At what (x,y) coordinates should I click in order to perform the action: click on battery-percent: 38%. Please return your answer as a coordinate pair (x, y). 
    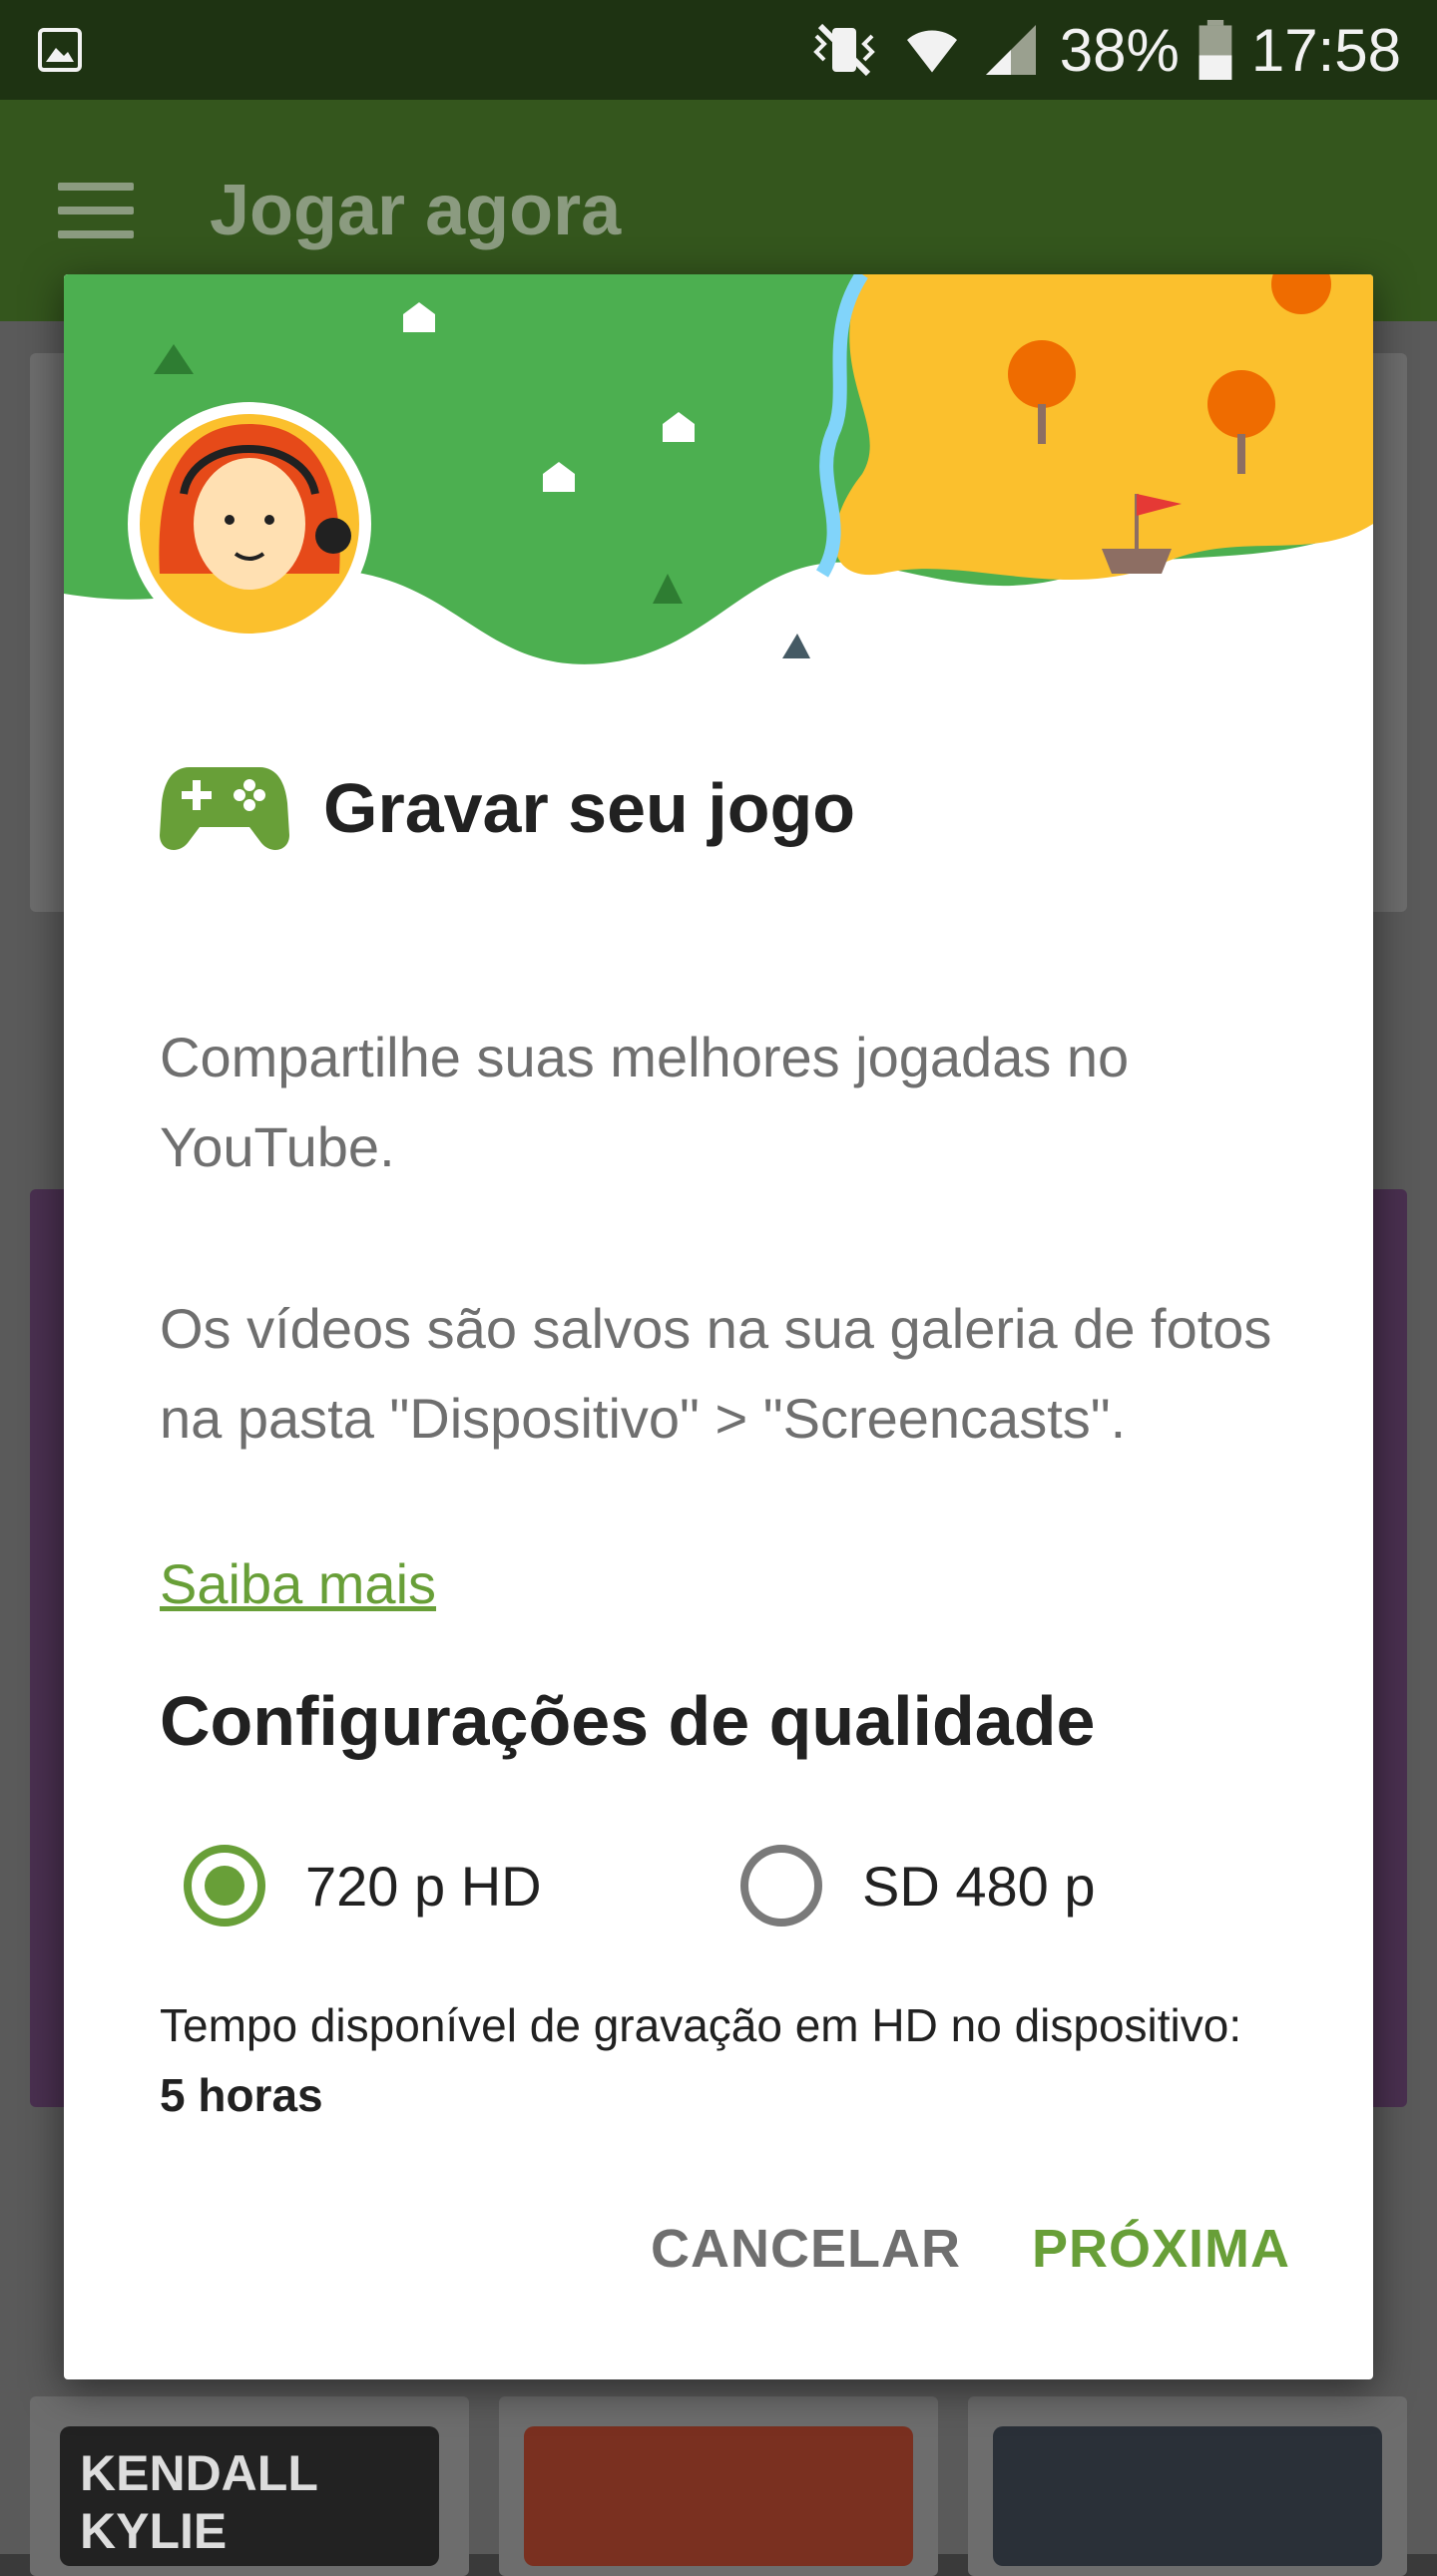
    Looking at the image, I should click on (1119, 50).